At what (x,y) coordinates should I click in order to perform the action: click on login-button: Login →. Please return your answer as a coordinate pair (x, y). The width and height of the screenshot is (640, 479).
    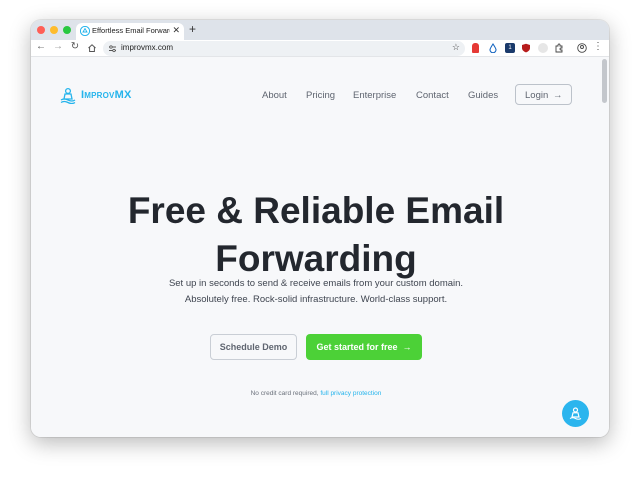
    Looking at the image, I should click on (543, 94).